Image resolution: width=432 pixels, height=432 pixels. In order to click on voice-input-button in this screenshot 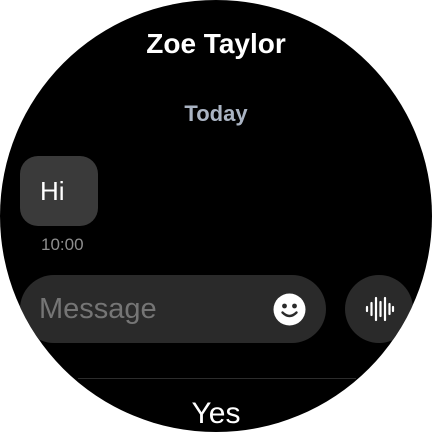, I will do `click(379, 309)`.